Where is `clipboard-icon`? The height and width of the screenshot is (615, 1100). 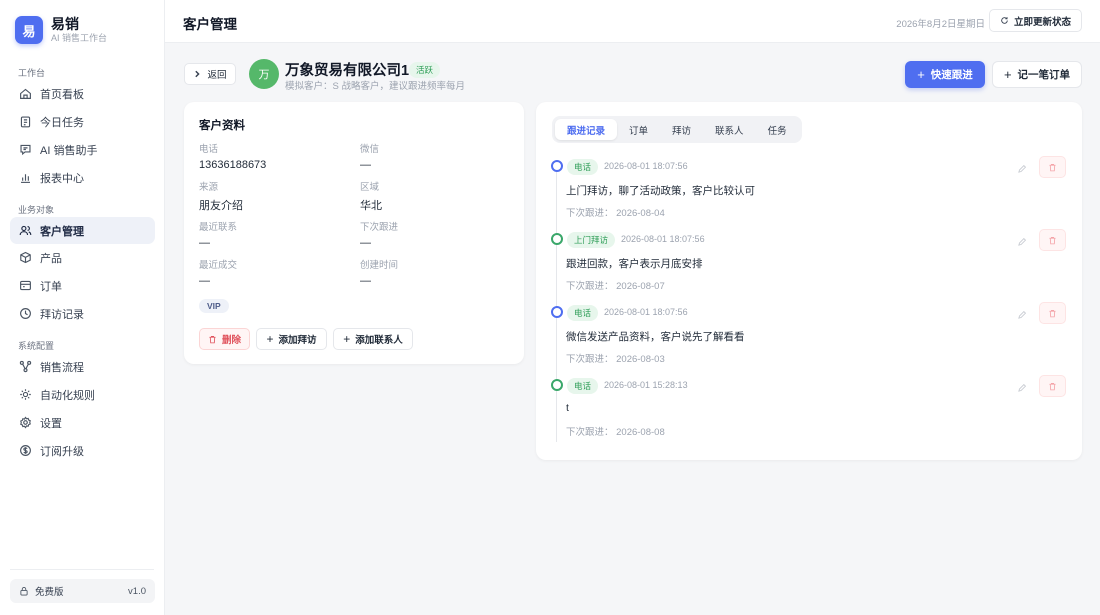 clipboard-icon is located at coordinates (25, 122).